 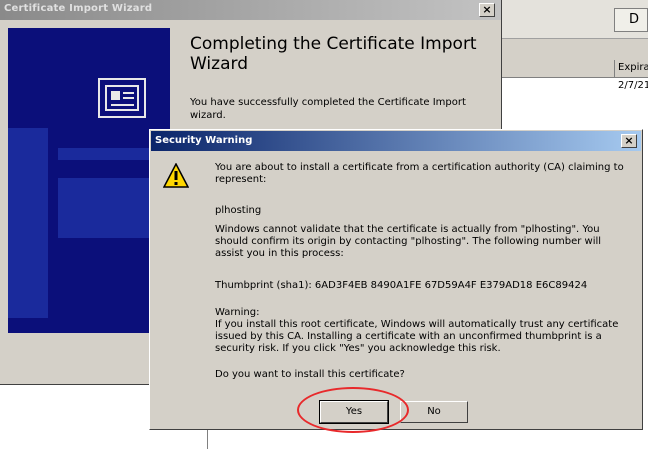 What do you see at coordinates (237, 312) in the screenshot?
I see `warning-label: Warning:` at bounding box center [237, 312].